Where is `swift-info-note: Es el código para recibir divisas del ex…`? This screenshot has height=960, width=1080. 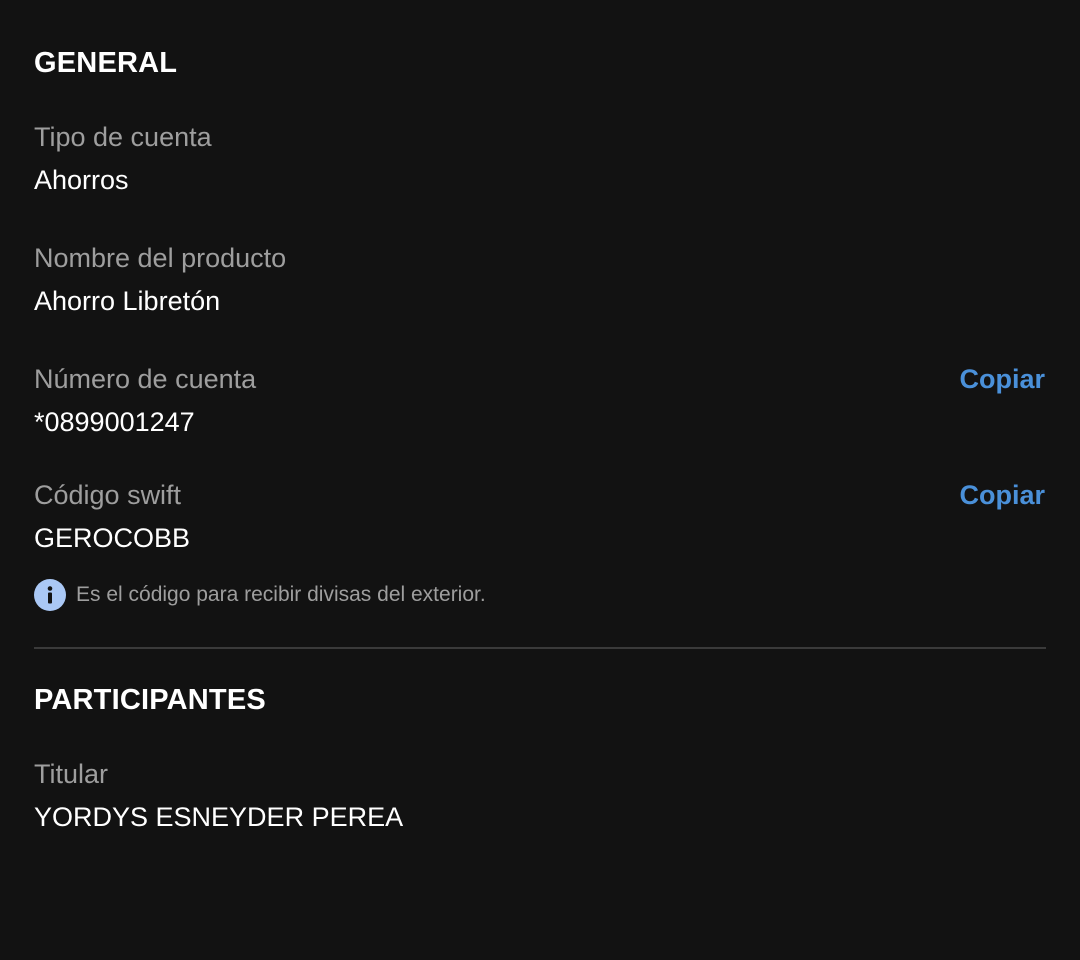 swift-info-note: Es el código para recibir divisas del ex… is located at coordinates (260, 595).